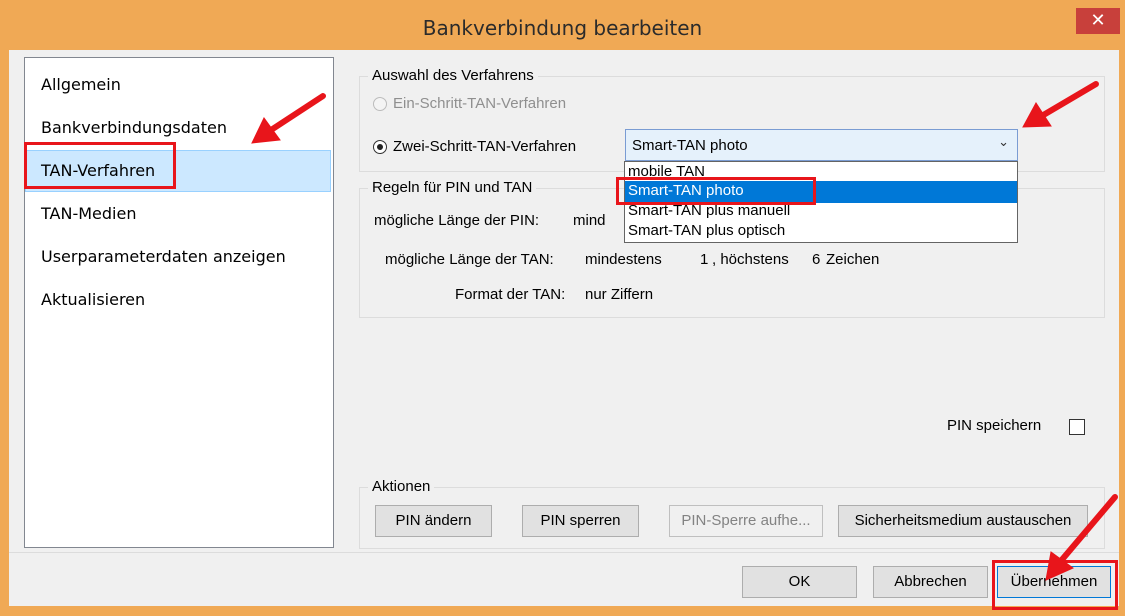 The width and height of the screenshot is (1125, 616). I want to click on arrow-to-apply, so click(1087, 529).